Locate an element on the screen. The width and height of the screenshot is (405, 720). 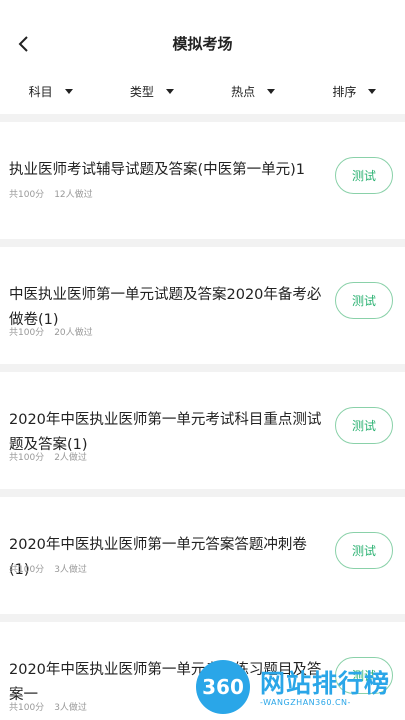
watermark-logo: 360 is located at coordinates (223, 687).